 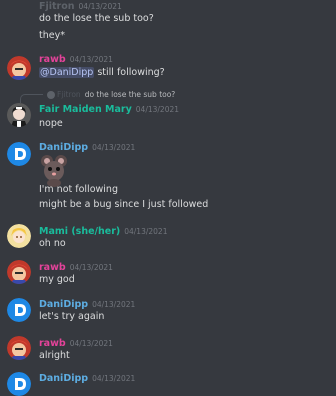 What do you see at coordinates (85, 109) in the screenshot?
I see `author-name: Fair Maiden Mary` at bounding box center [85, 109].